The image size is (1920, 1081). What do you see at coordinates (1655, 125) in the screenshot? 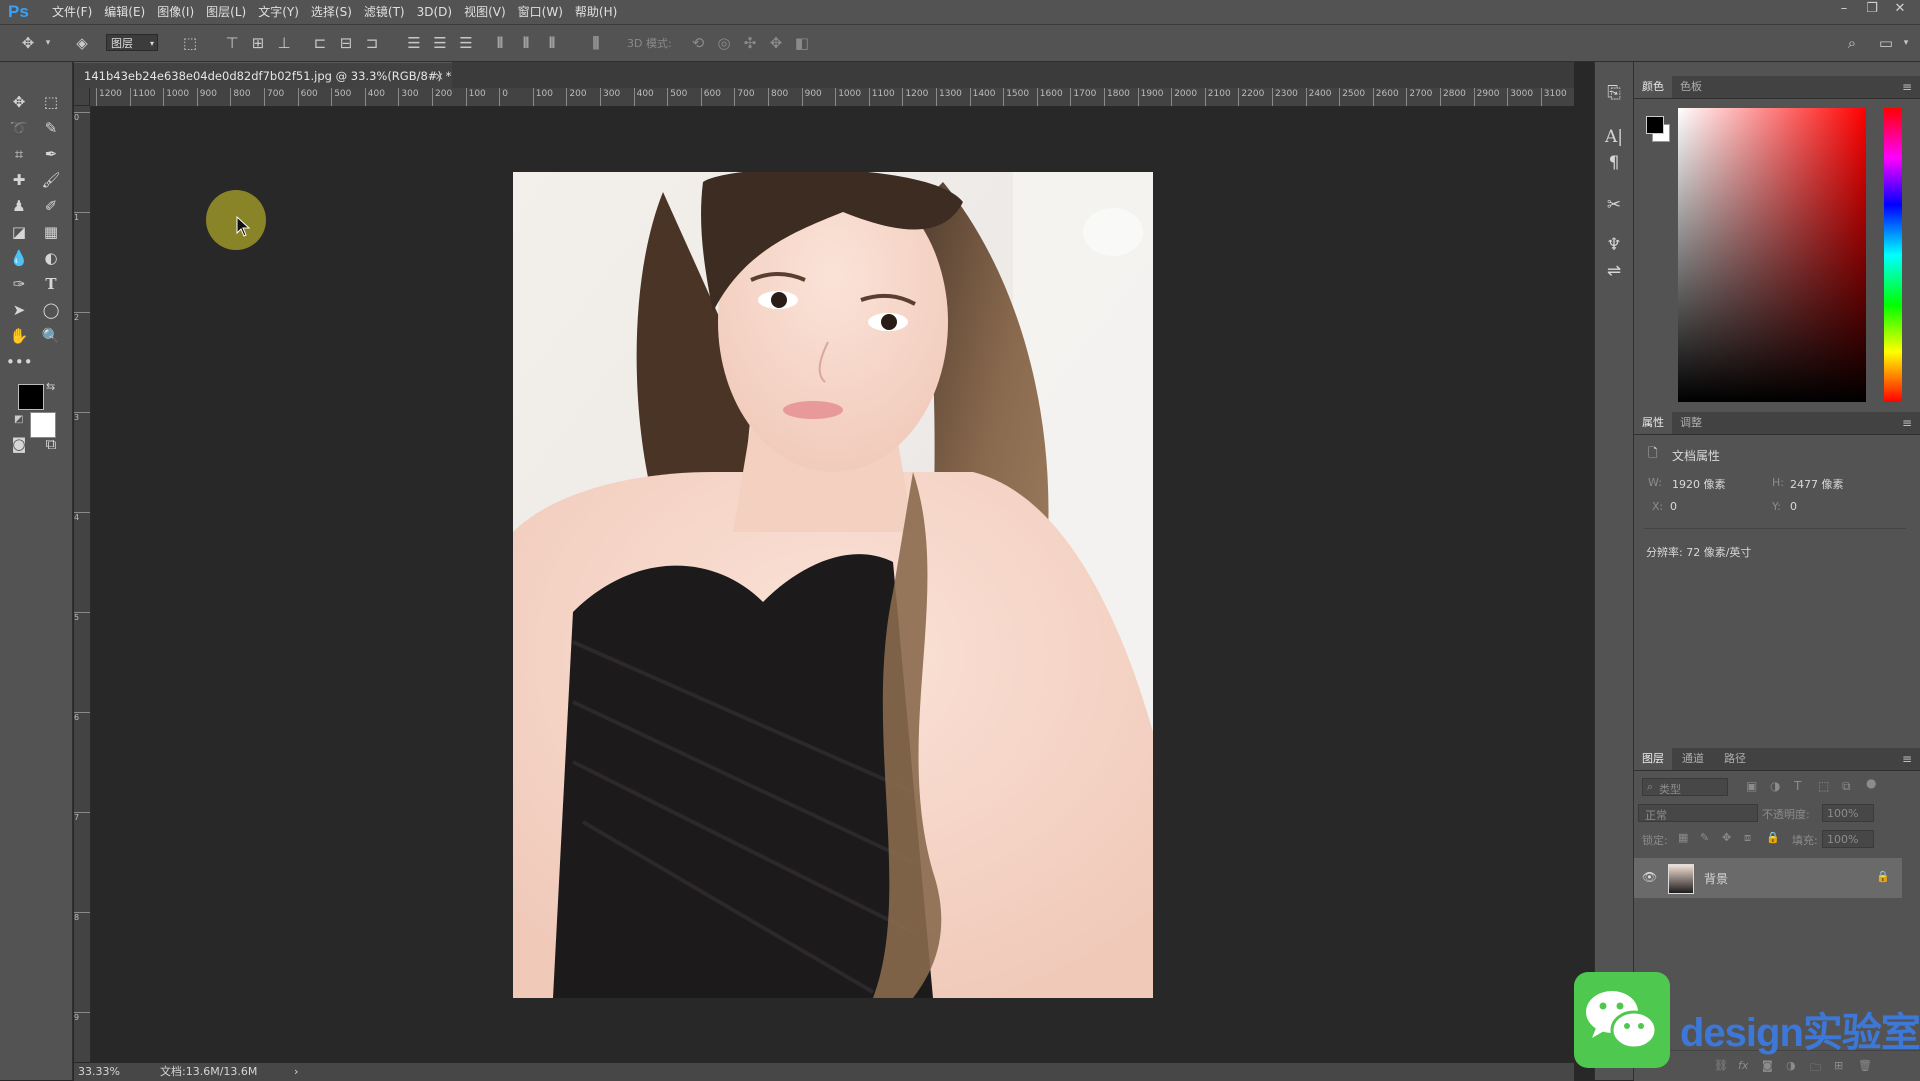
I see `color-fg-swatch` at bounding box center [1655, 125].